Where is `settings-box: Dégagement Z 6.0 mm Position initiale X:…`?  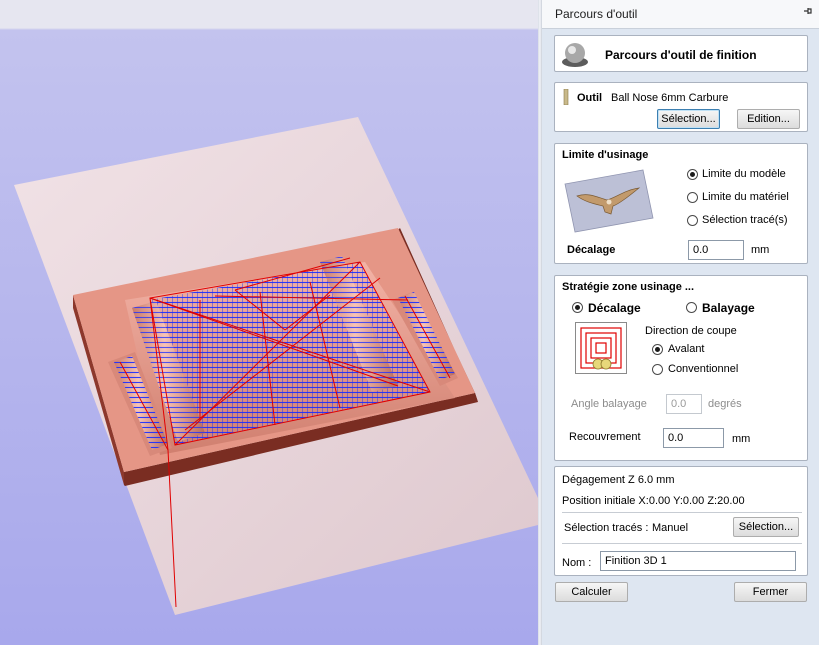
settings-box: Dégagement Z 6.0 mm Position initiale X:… is located at coordinates (681, 521).